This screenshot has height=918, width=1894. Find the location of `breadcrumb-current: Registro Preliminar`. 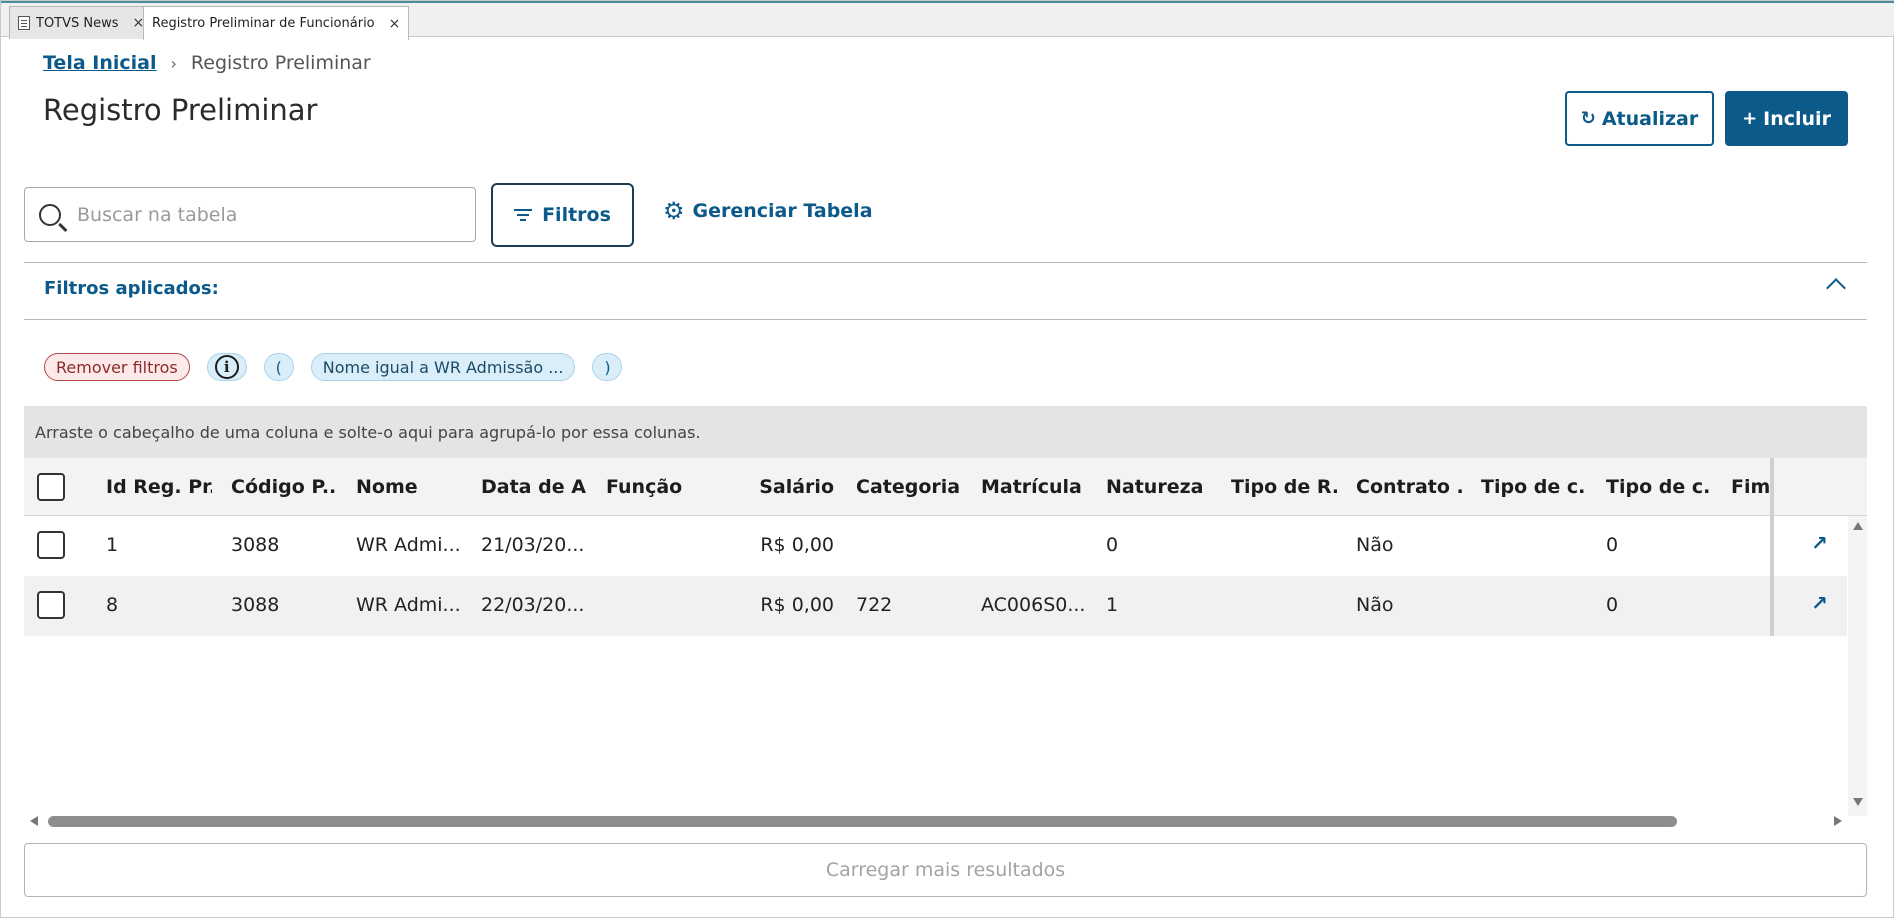

breadcrumb-current: Registro Preliminar is located at coordinates (280, 63).